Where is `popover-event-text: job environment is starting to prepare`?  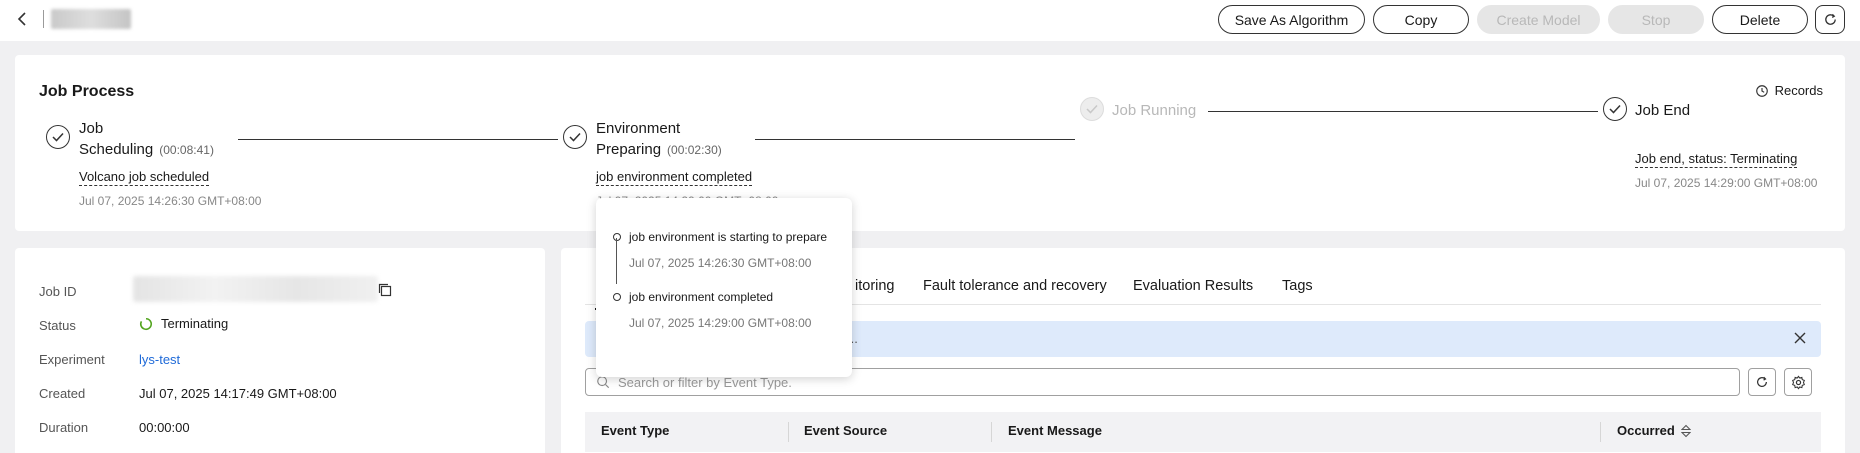 popover-event-text: job environment is starting to prepare is located at coordinates (728, 237).